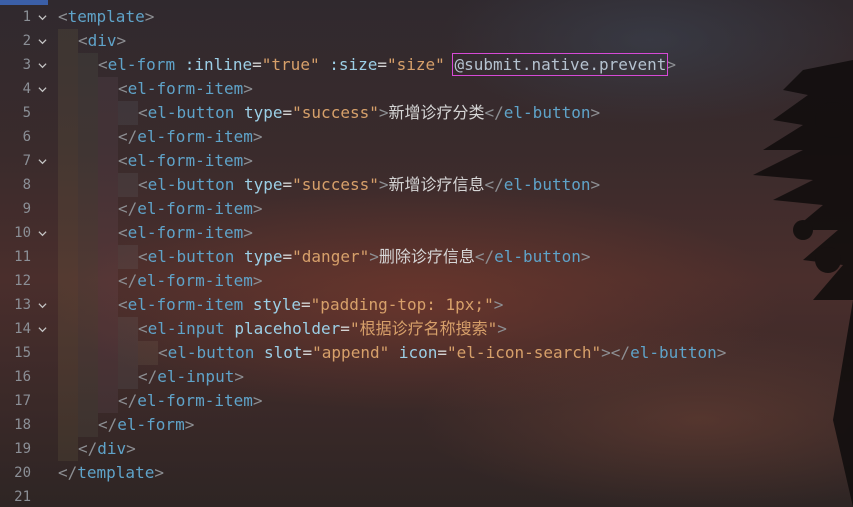 This screenshot has width=853, height=507. What do you see at coordinates (26, 113) in the screenshot?
I see `line-number: 5` at bounding box center [26, 113].